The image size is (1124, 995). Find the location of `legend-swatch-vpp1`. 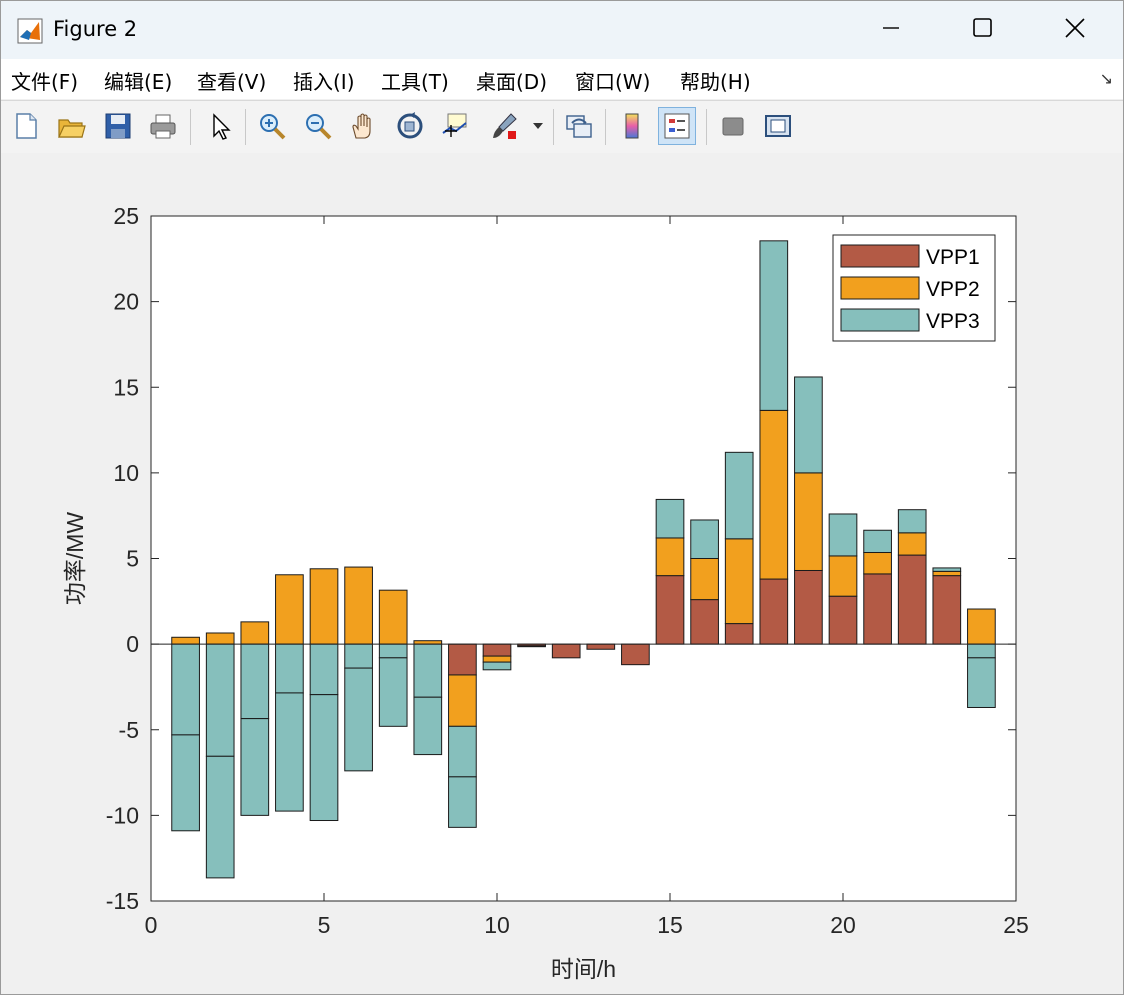

legend-swatch-vpp1 is located at coordinates (880, 256).